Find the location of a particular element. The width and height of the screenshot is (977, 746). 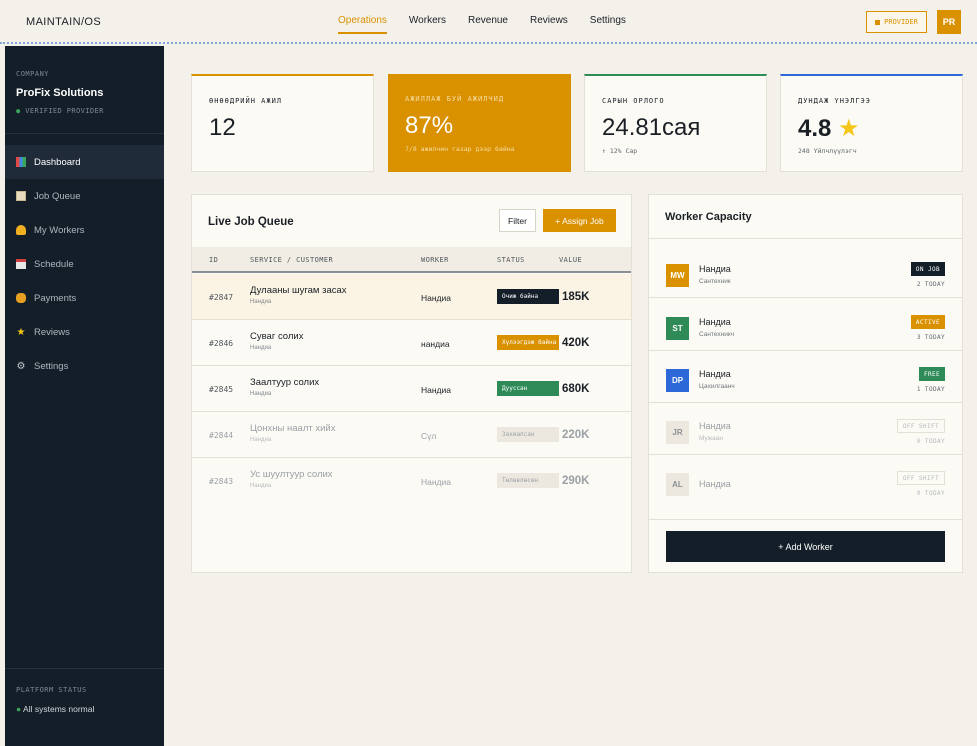

company-label: COMPANY is located at coordinates (33, 74).